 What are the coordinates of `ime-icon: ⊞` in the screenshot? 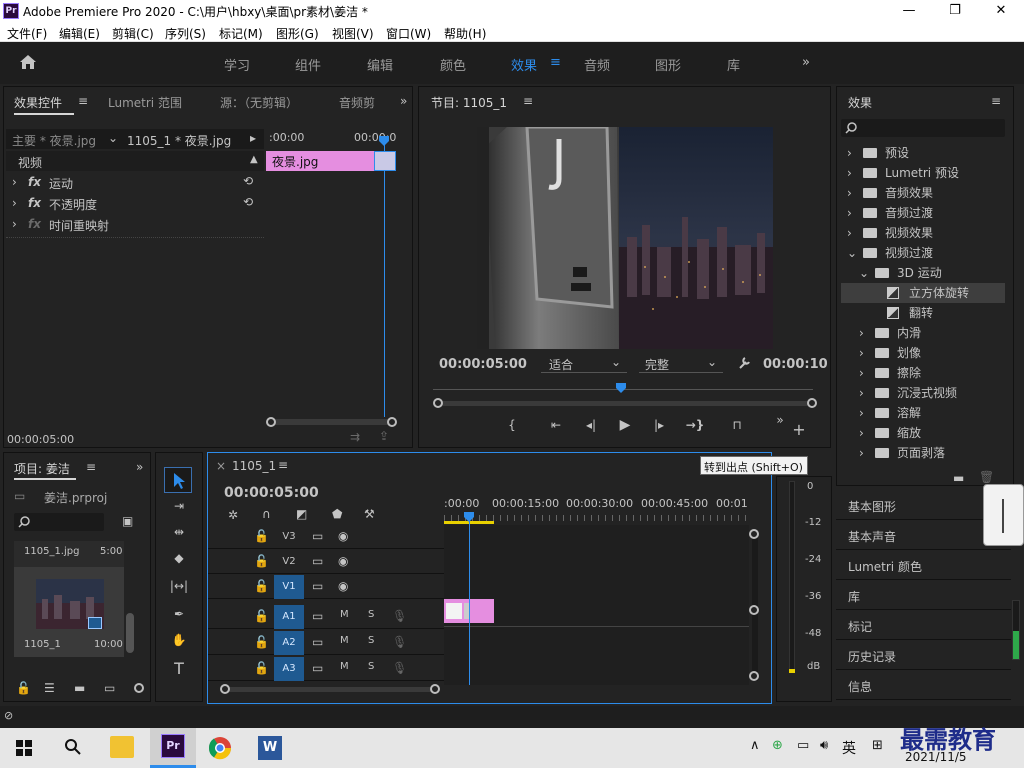 It's located at (877, 745).